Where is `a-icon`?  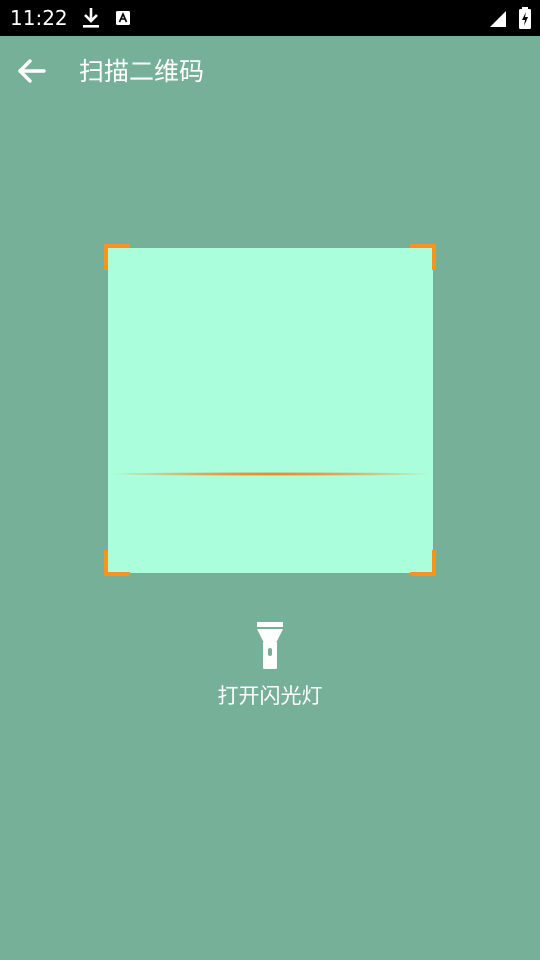 a-icon is located at coordinates (123, 18).